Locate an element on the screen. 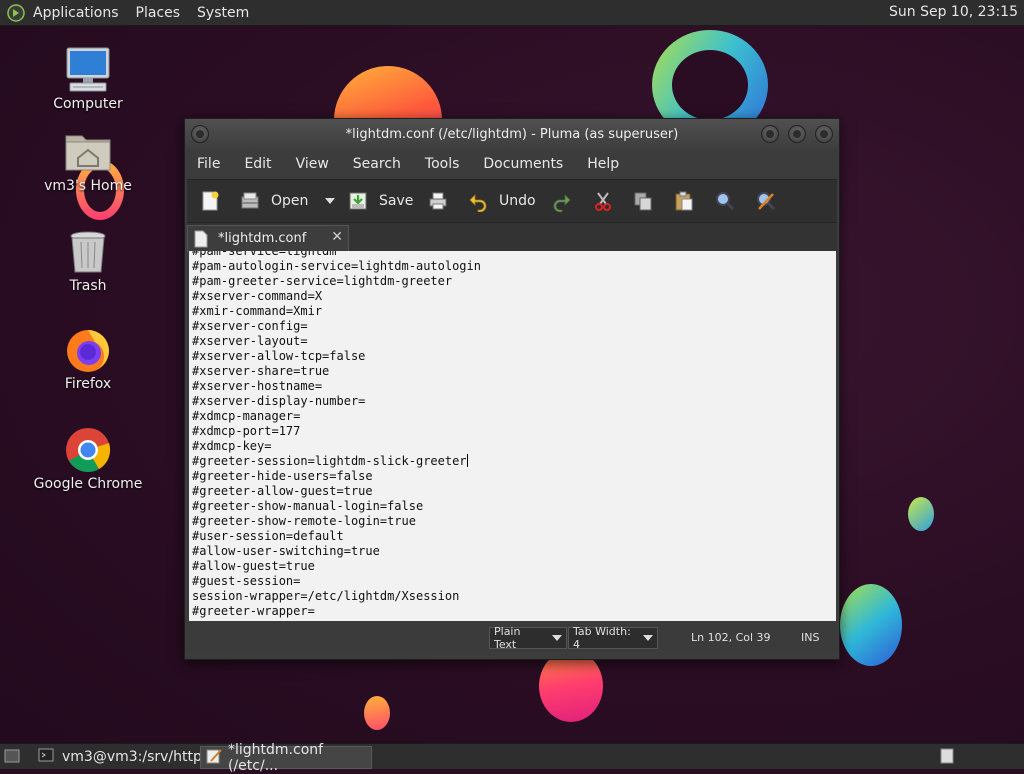  undo-icon is located at coordinates (478, 201).